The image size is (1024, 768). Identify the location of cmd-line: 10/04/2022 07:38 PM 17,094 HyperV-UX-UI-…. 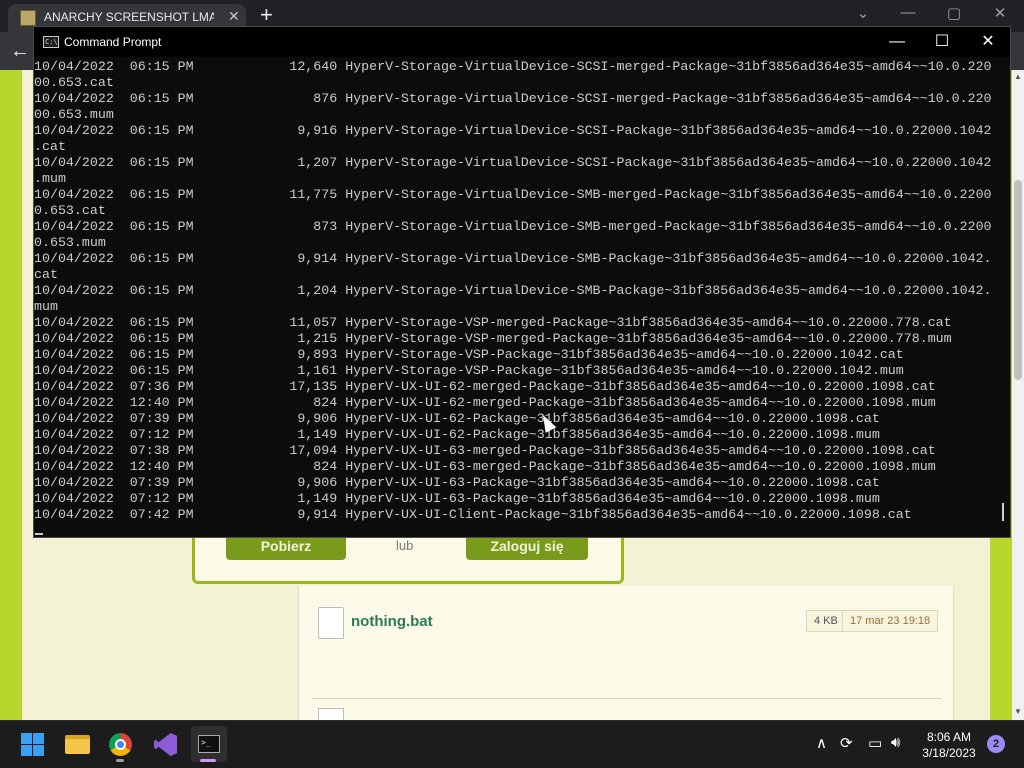
(485, 450).